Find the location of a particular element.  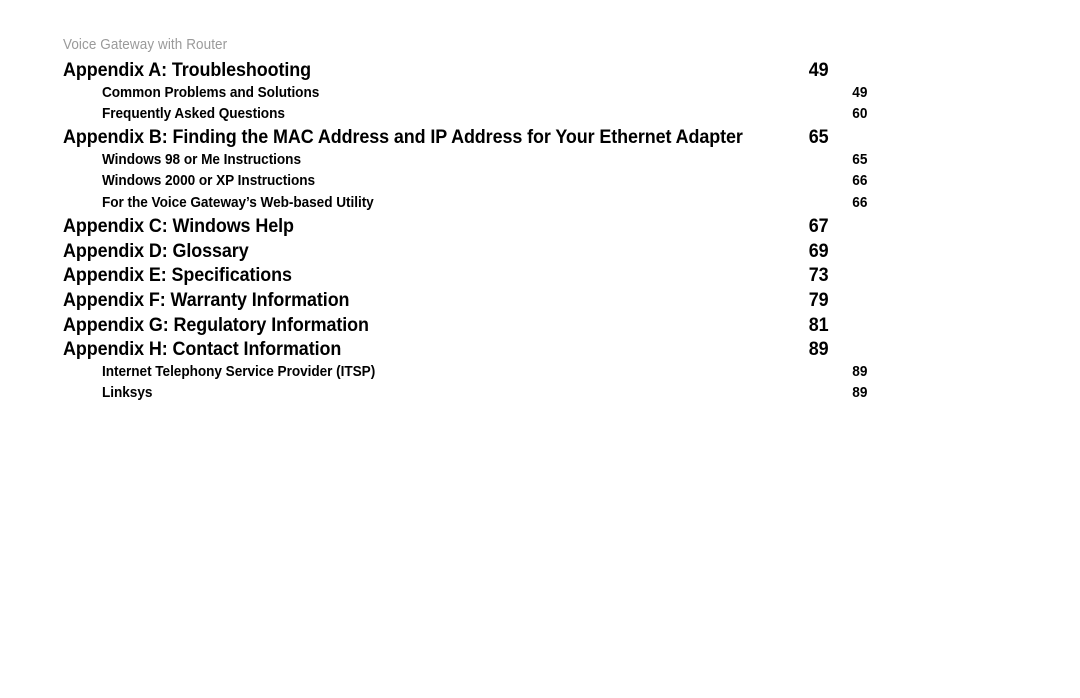

toc-entry-sub: Common Problems and Solutions 49 is located at coordinates (465, 93).